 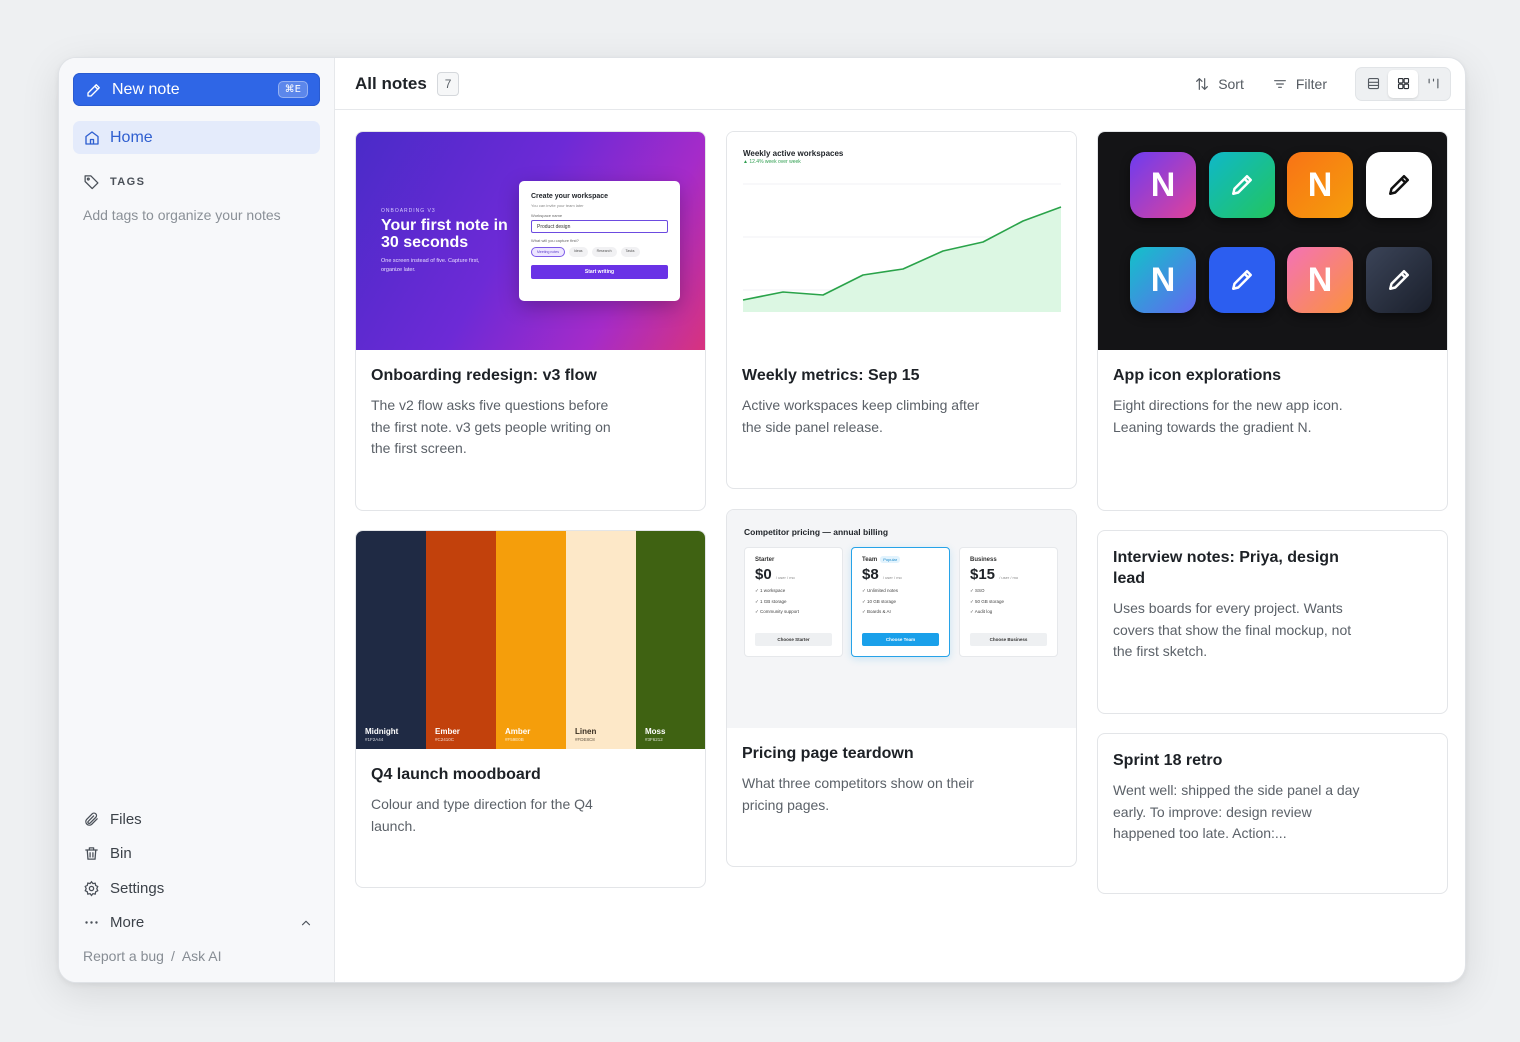 I want to click on tier-feature: ✓ 1 workspace, so click(x=770, y=590).